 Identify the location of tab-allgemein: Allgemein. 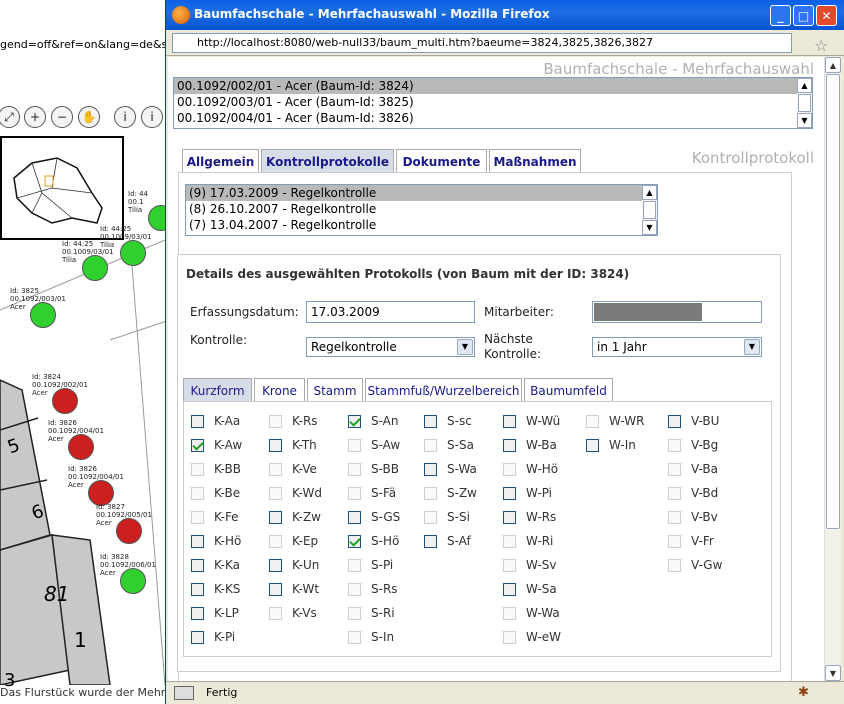
(220, 161).